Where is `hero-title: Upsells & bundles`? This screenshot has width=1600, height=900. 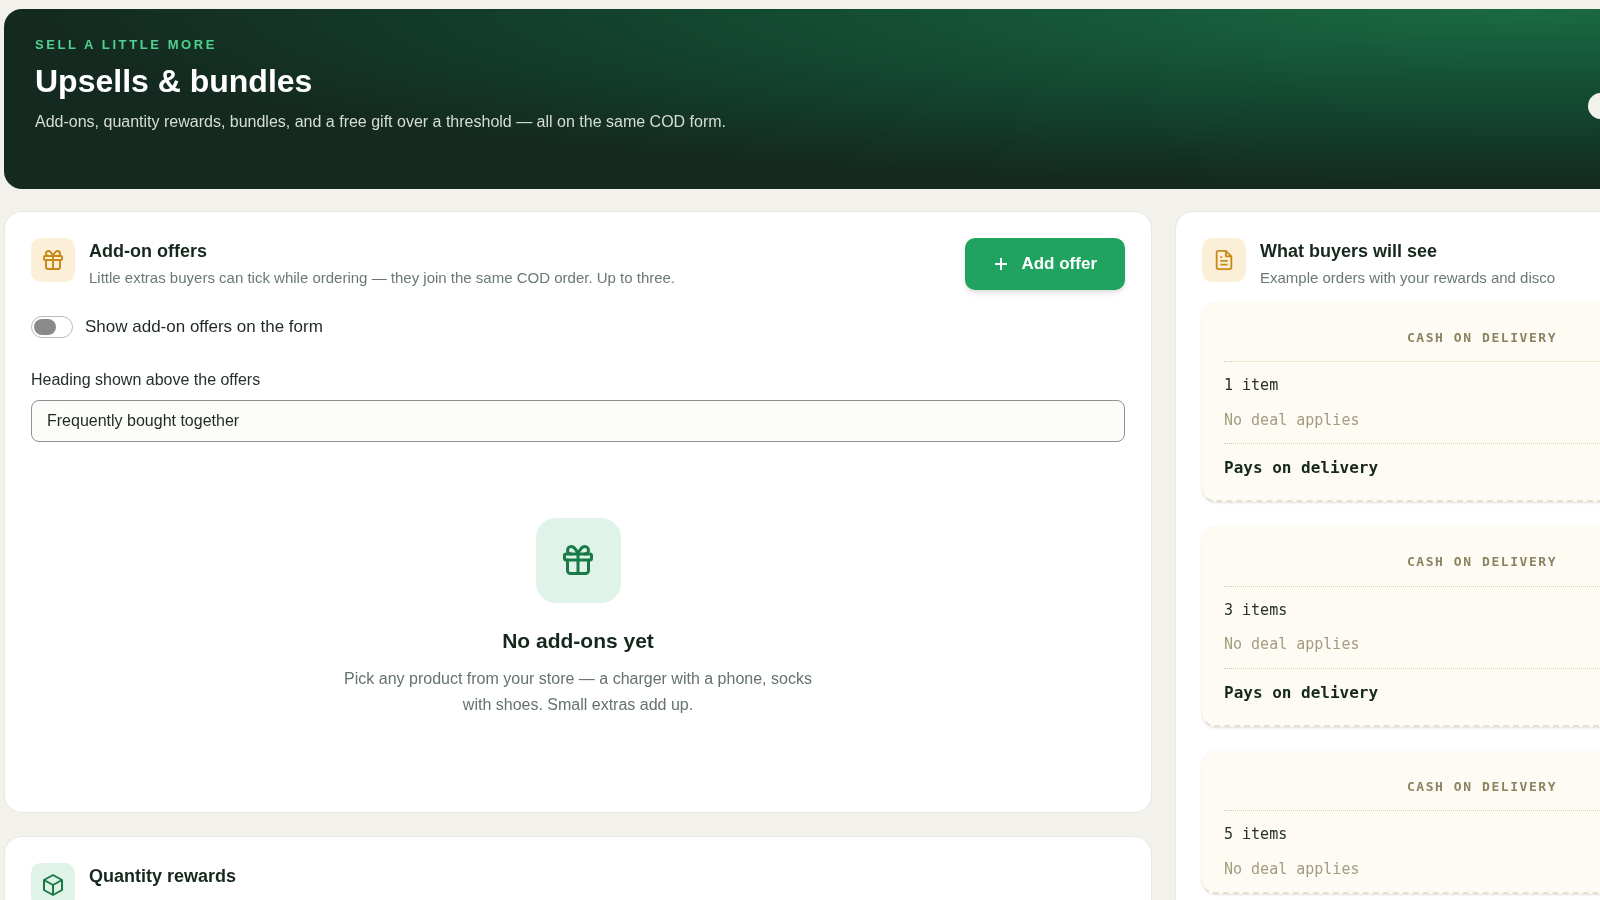 hero-title: Upsells & bundles is located at coordinates (174, 81).